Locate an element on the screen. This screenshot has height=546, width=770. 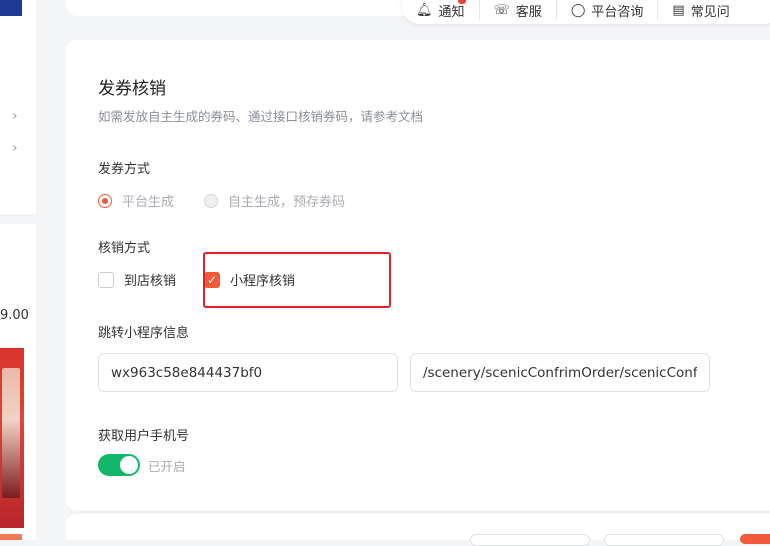
faq-button: ▤ 常见问 is located at coordinates (700, 10).